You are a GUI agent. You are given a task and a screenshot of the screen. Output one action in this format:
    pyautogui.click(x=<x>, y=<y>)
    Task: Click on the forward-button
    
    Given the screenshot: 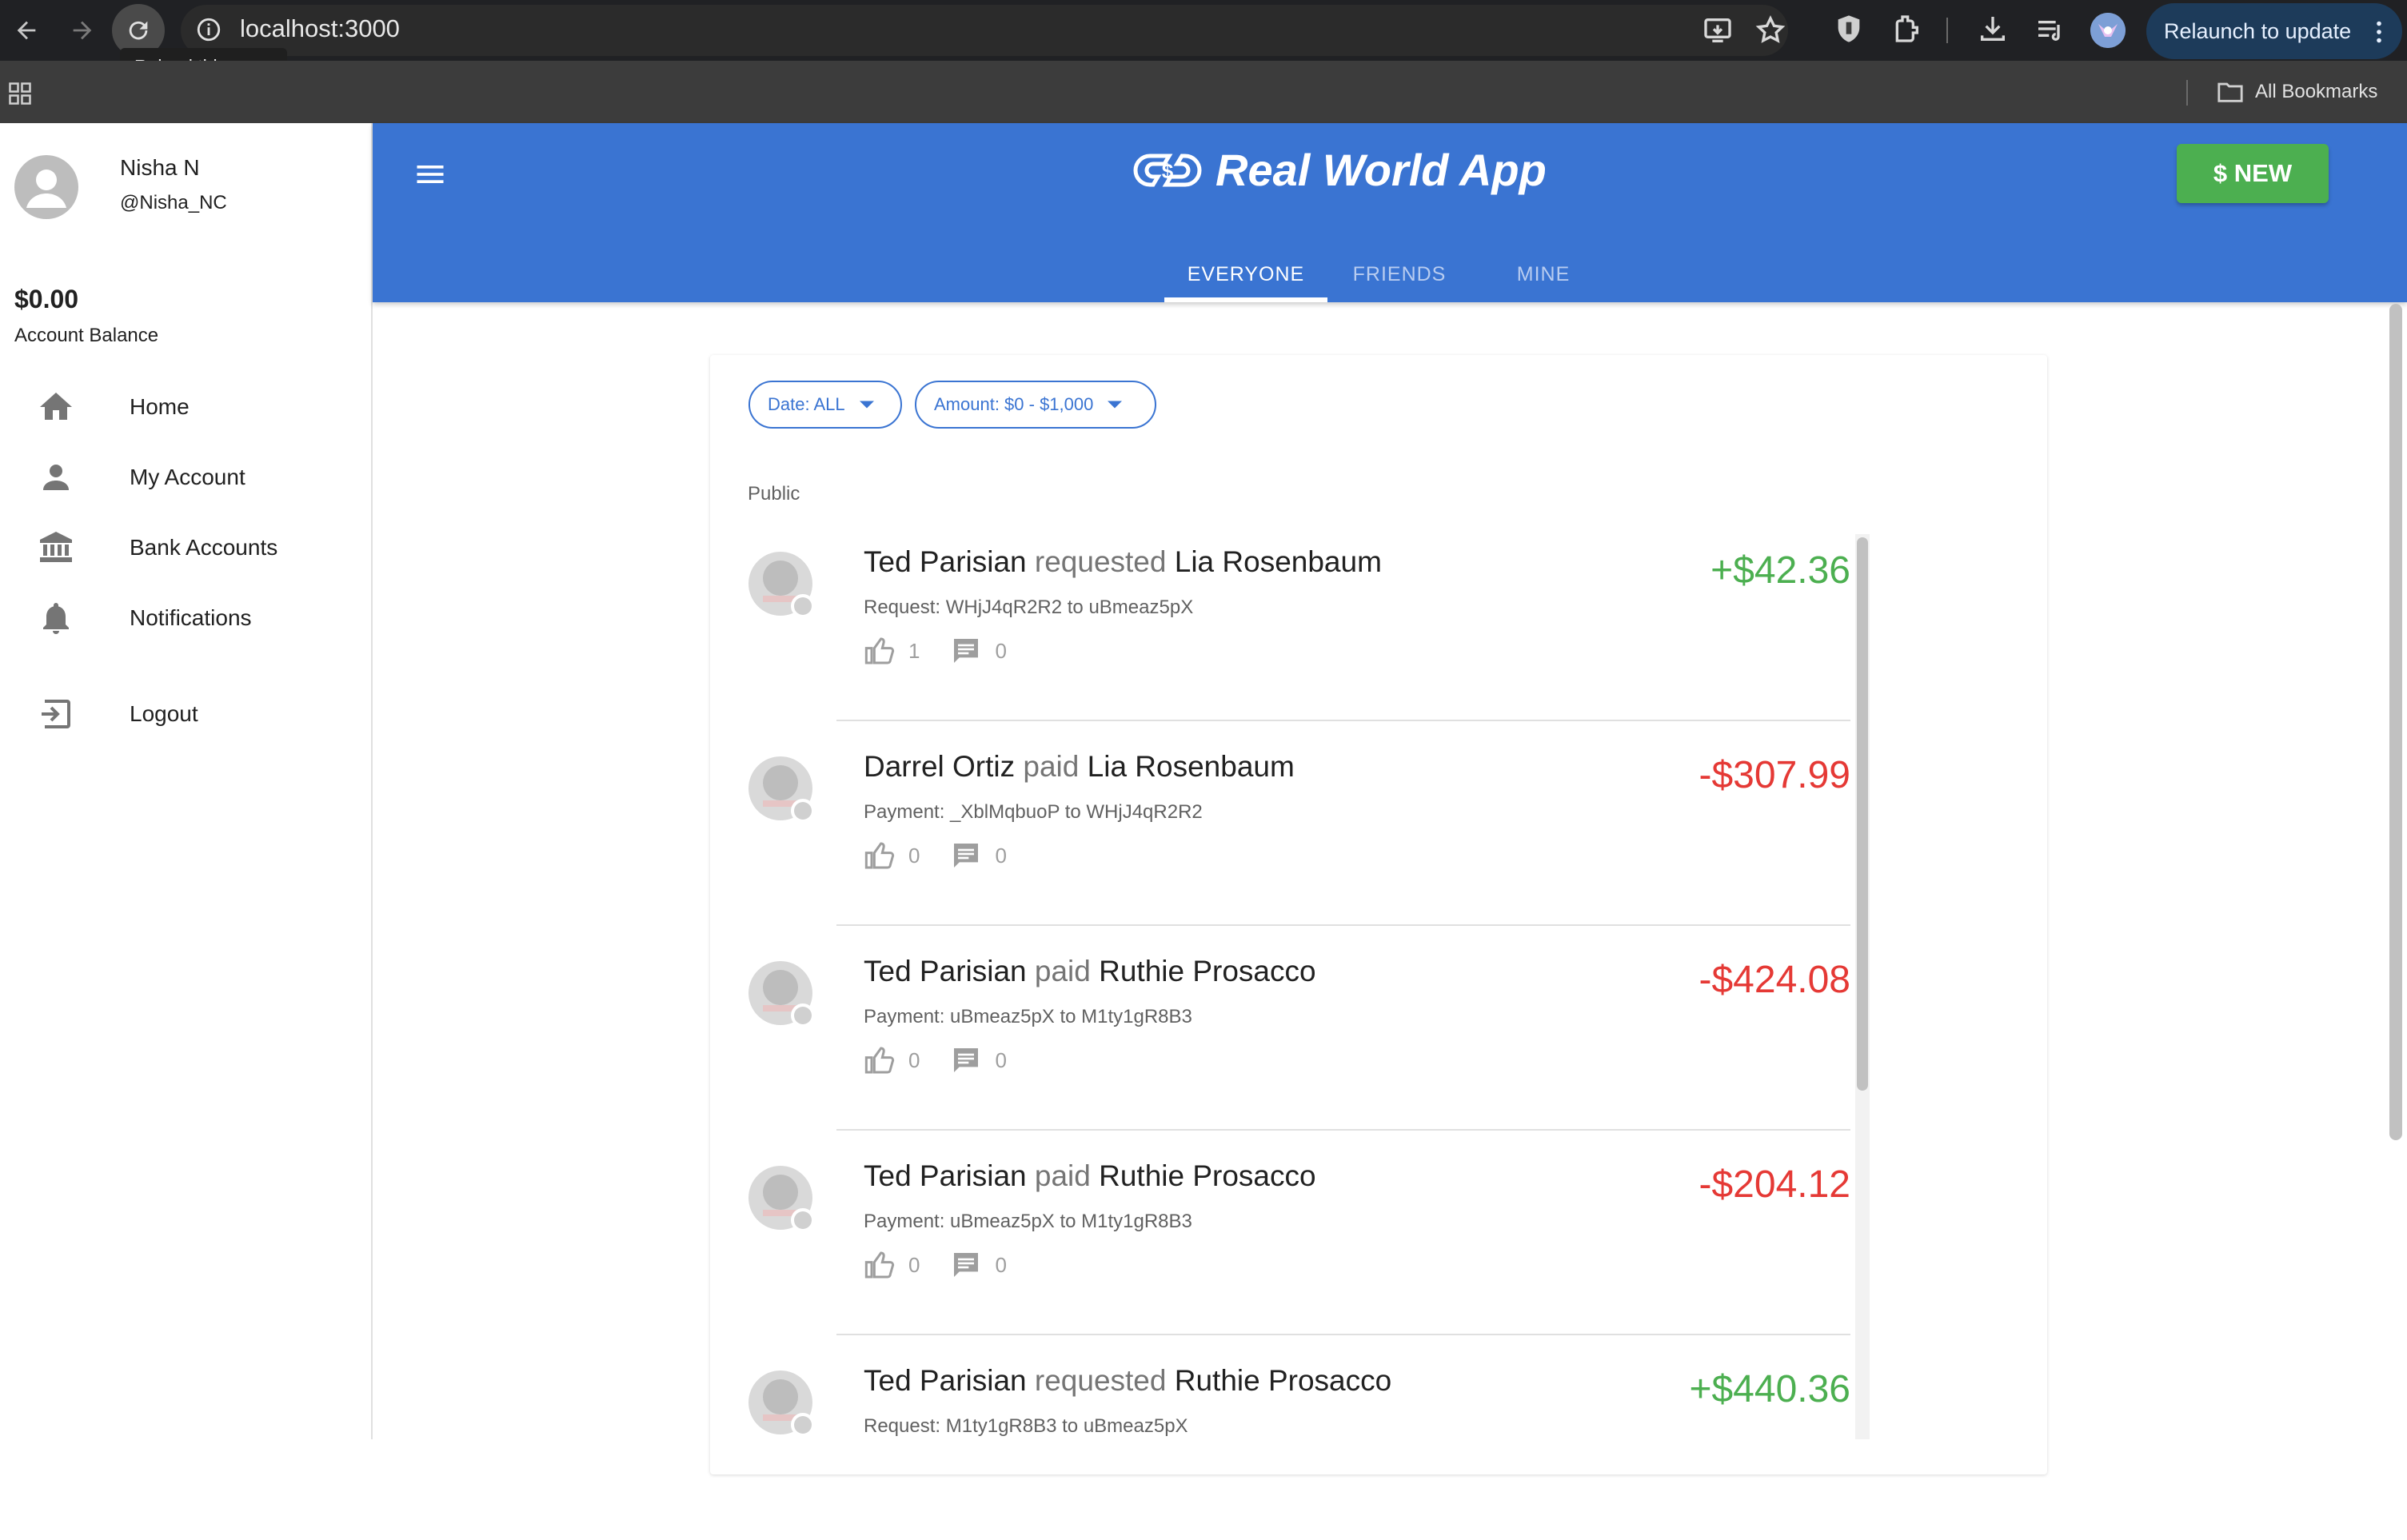 What is the action you would take?
    pyautogui.click(x=82, y=30)
    